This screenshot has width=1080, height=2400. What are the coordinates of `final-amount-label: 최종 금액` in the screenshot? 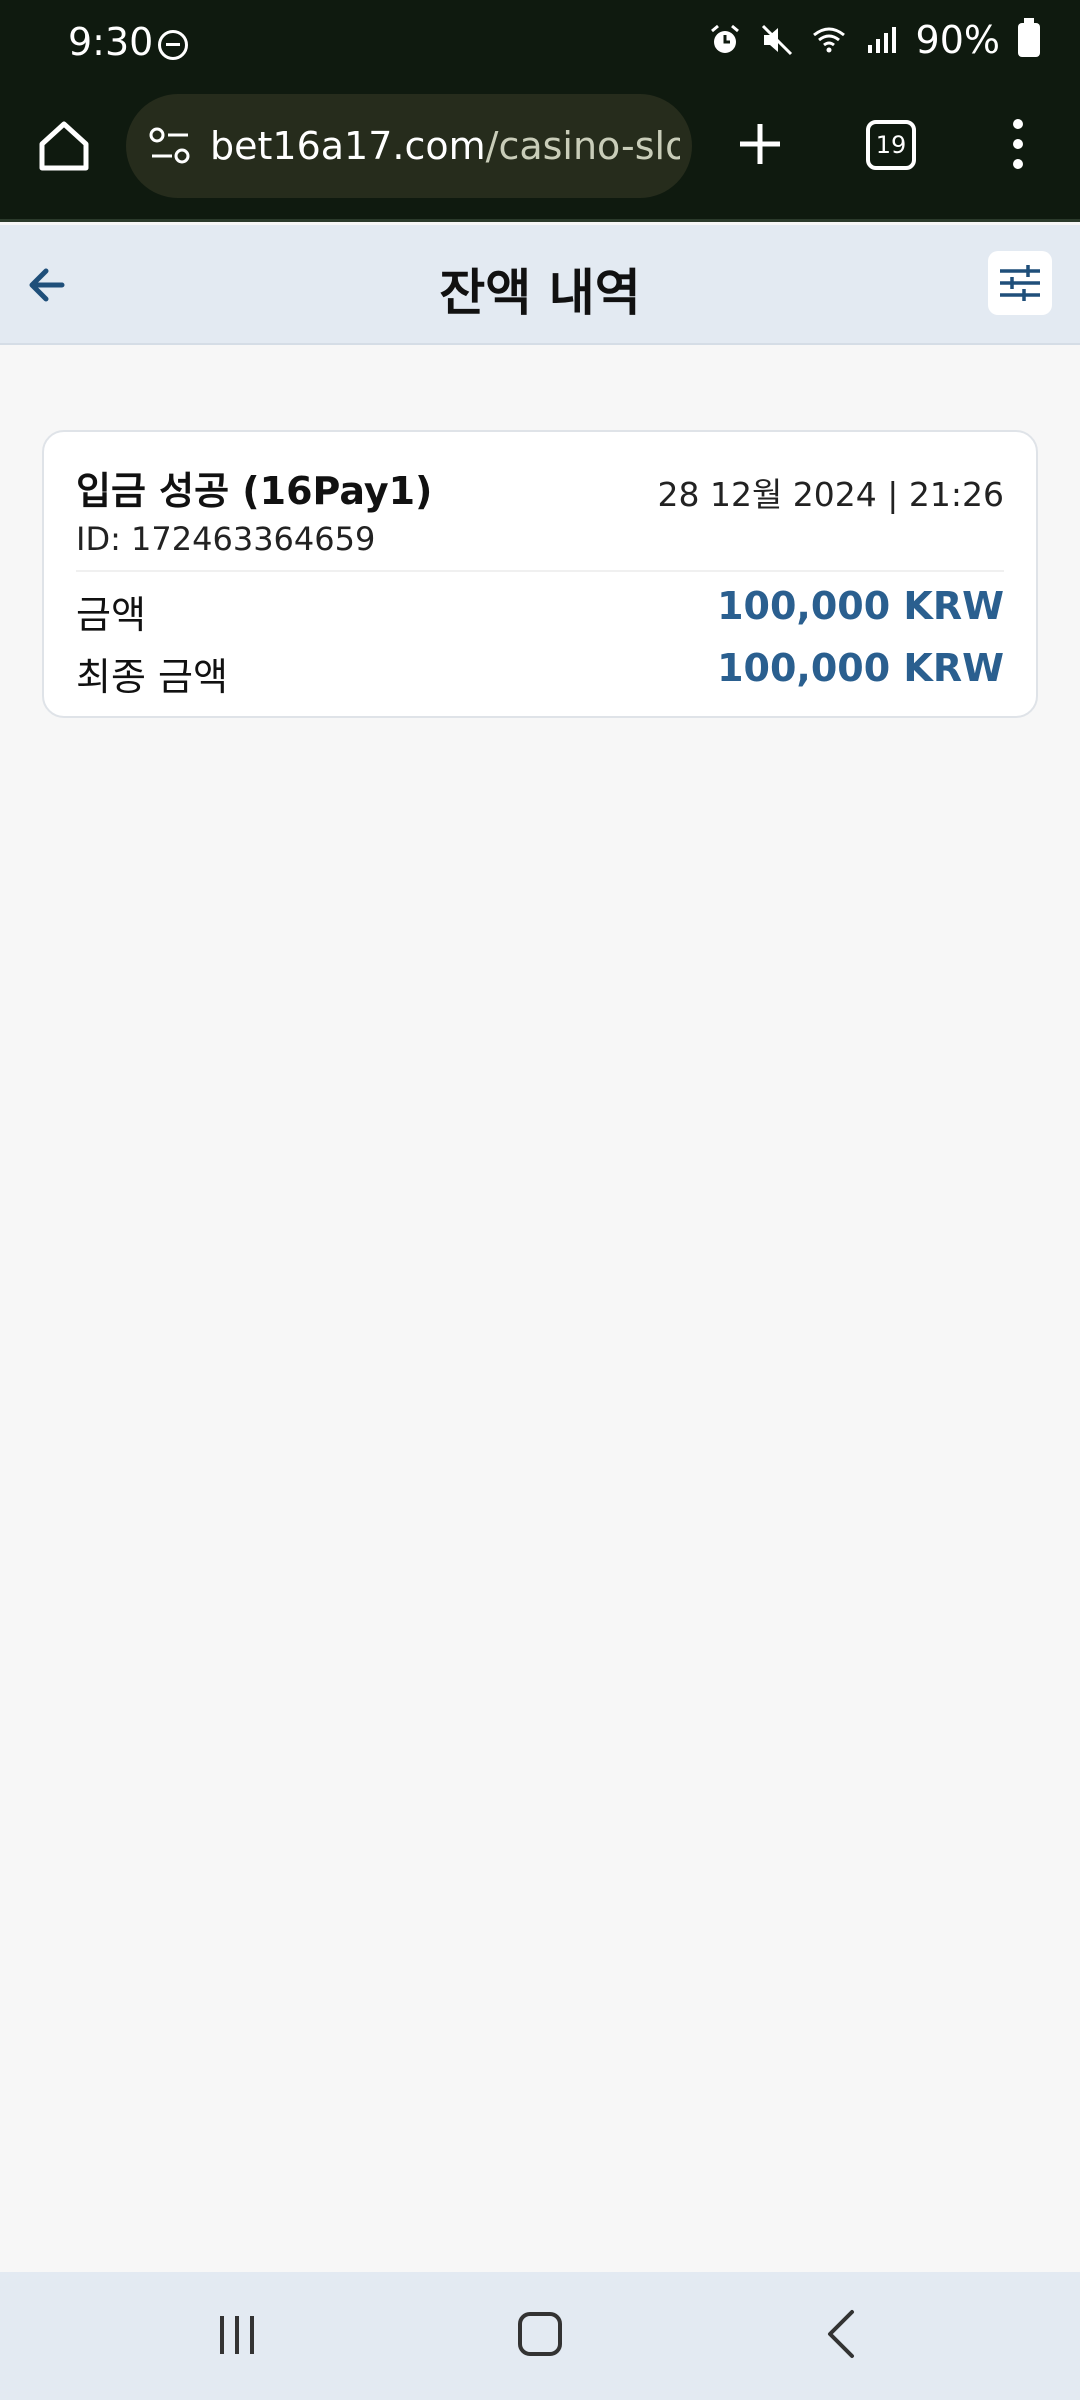 It's located at (152, 677).